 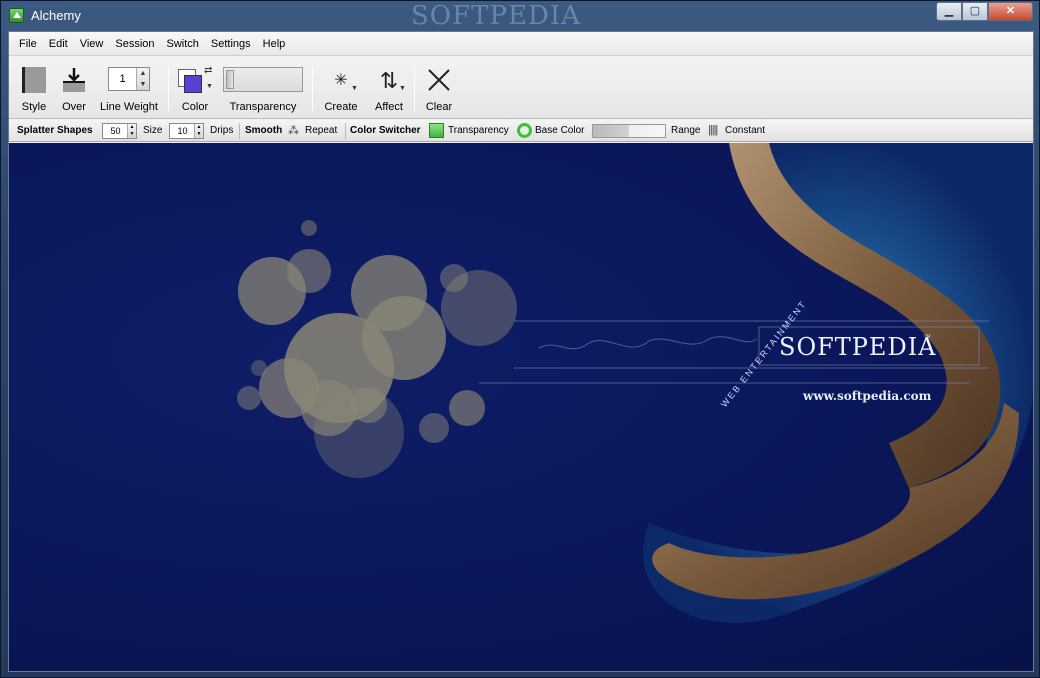 What do you see at coordinates (293, 131) in the screenshot?
I see `repeat-icon: ⁂` at bounding box center [293, 131].